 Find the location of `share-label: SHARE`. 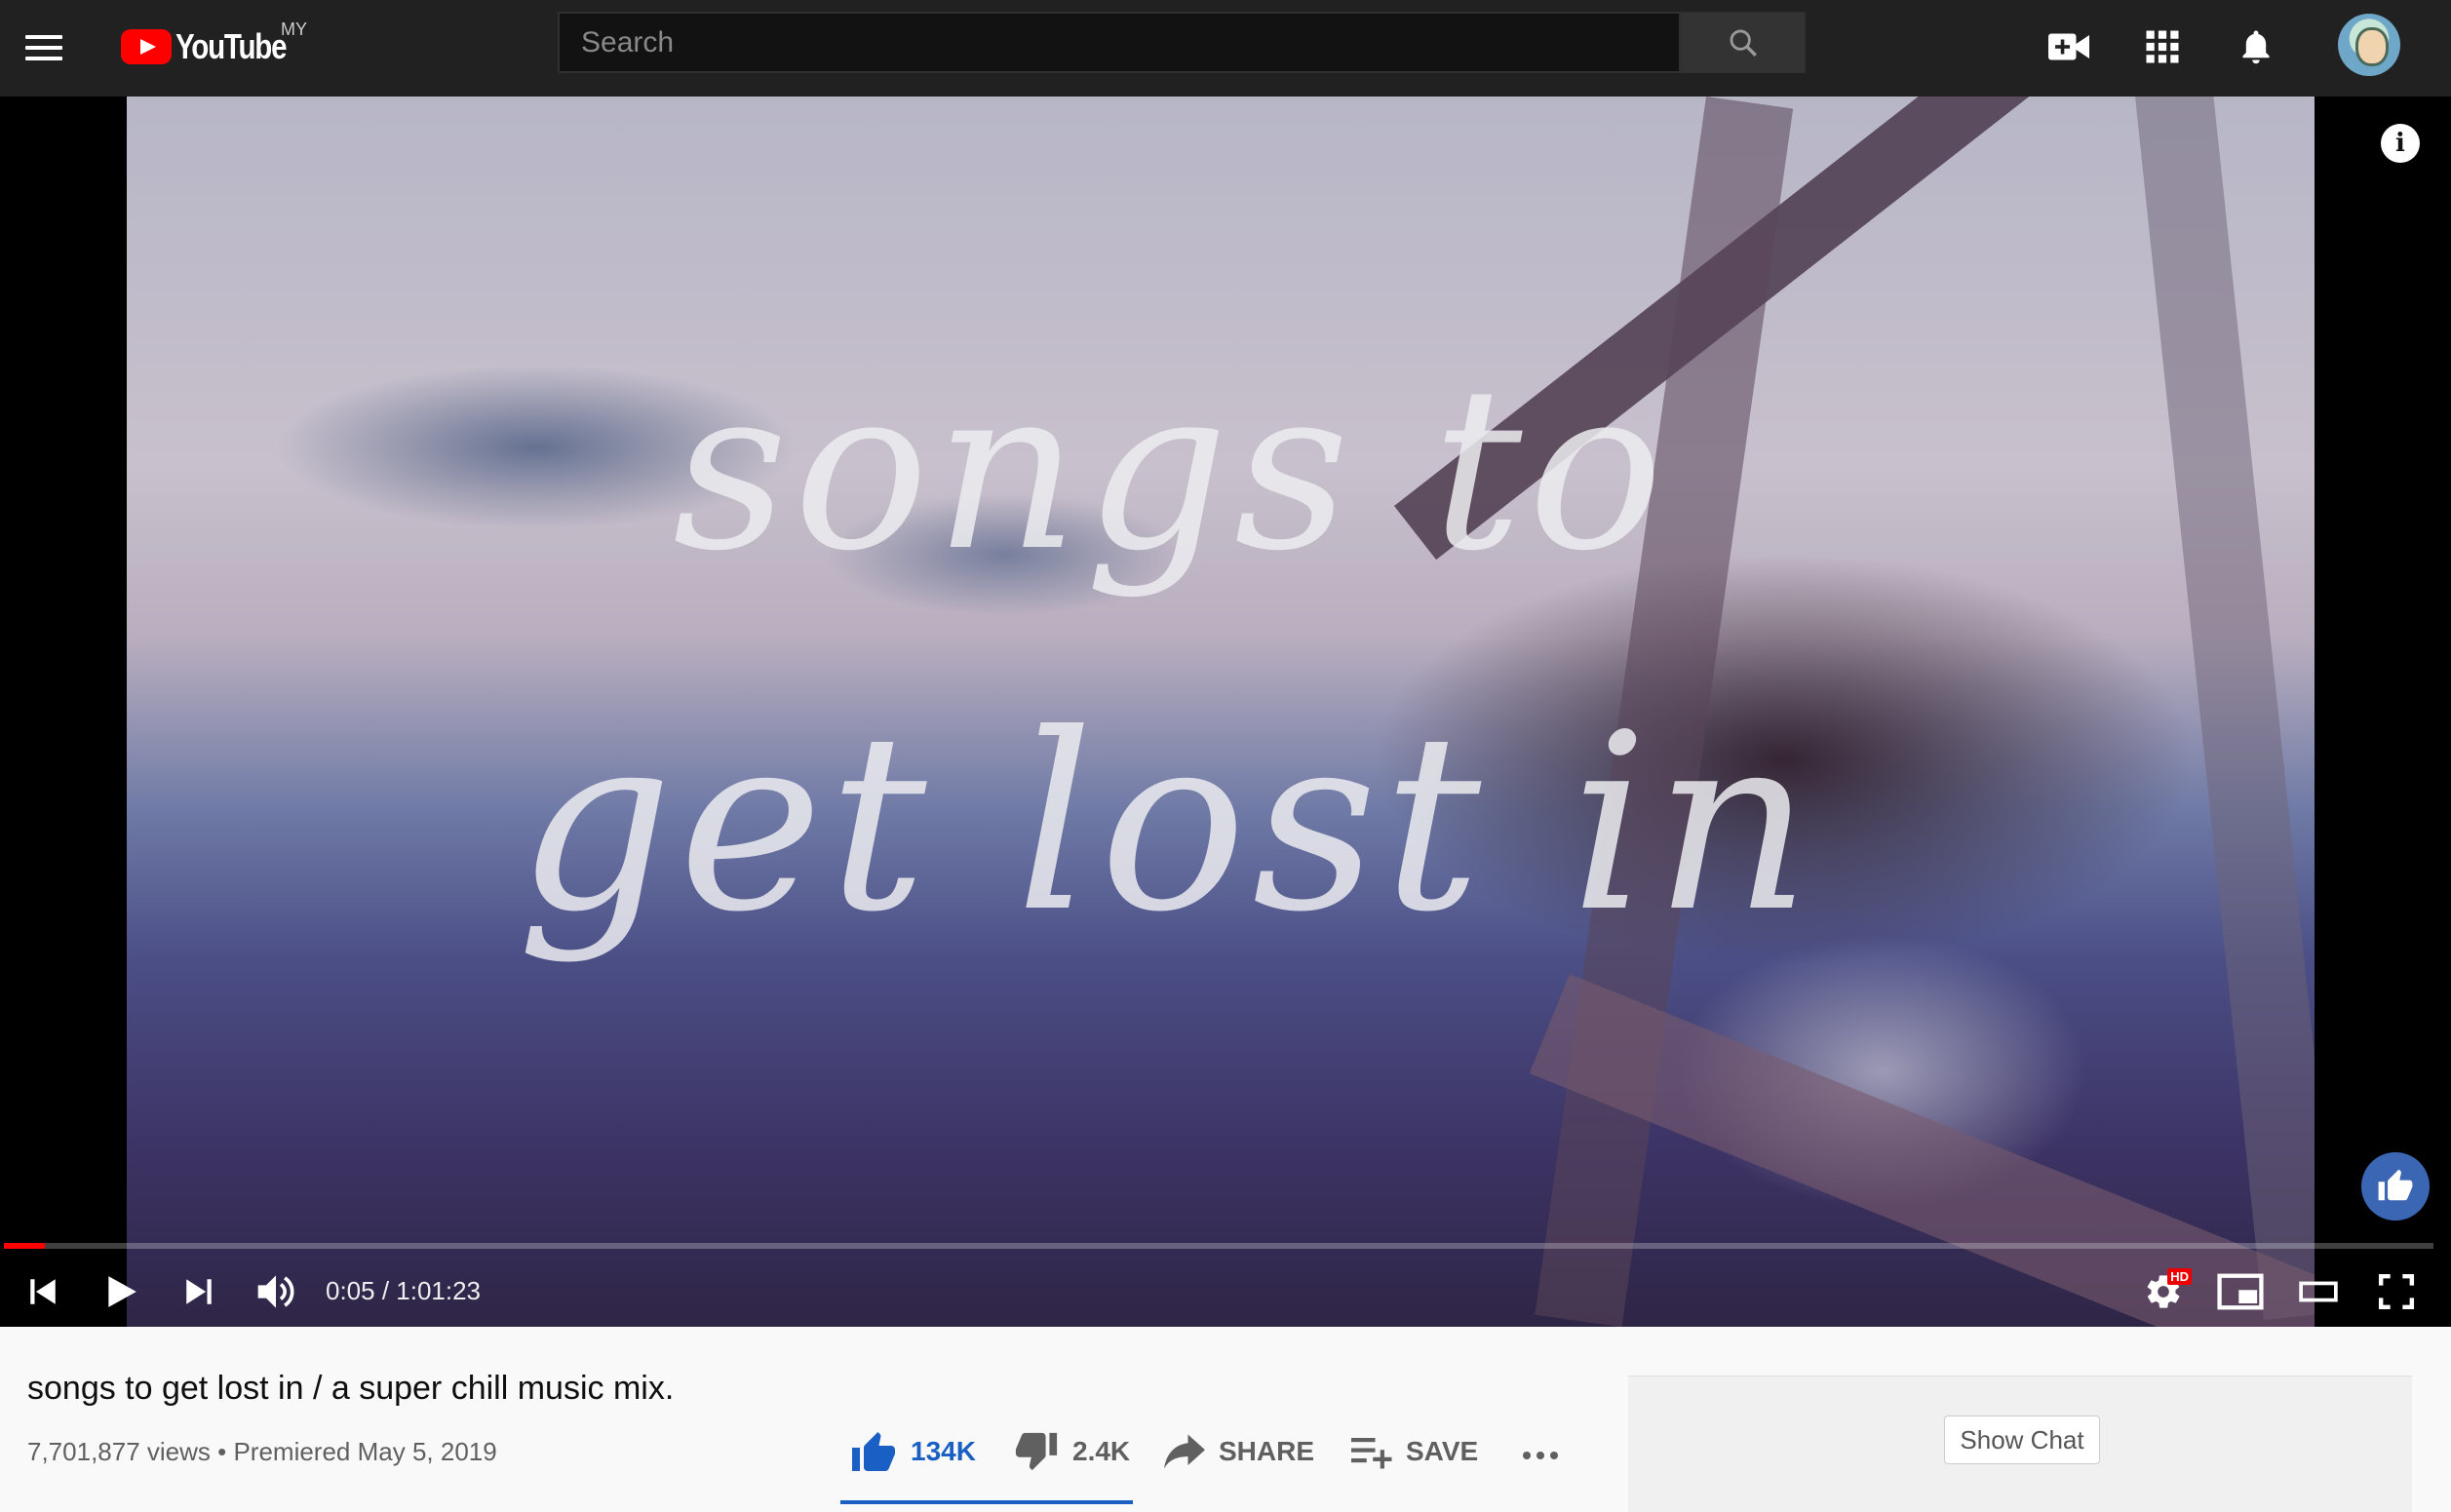

share-label: SHARE is located at coordinates (1267, 1451).